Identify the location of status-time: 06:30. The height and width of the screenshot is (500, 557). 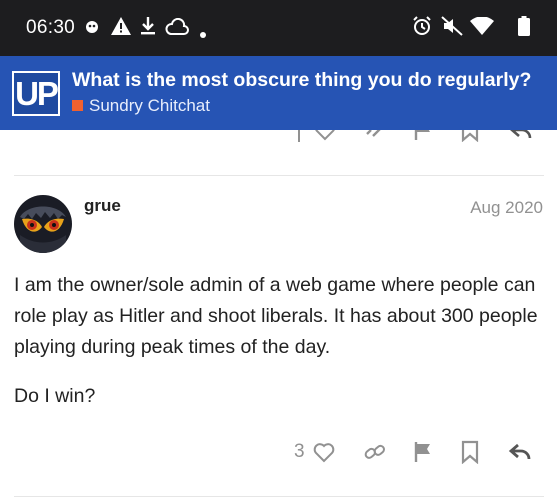
(51, 27).